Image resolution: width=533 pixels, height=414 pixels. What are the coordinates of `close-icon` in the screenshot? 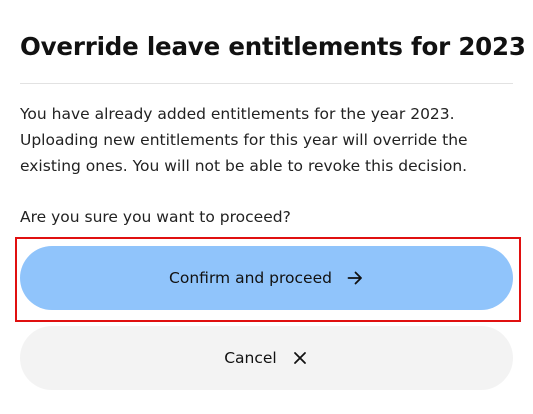 It's located at (300, 358).